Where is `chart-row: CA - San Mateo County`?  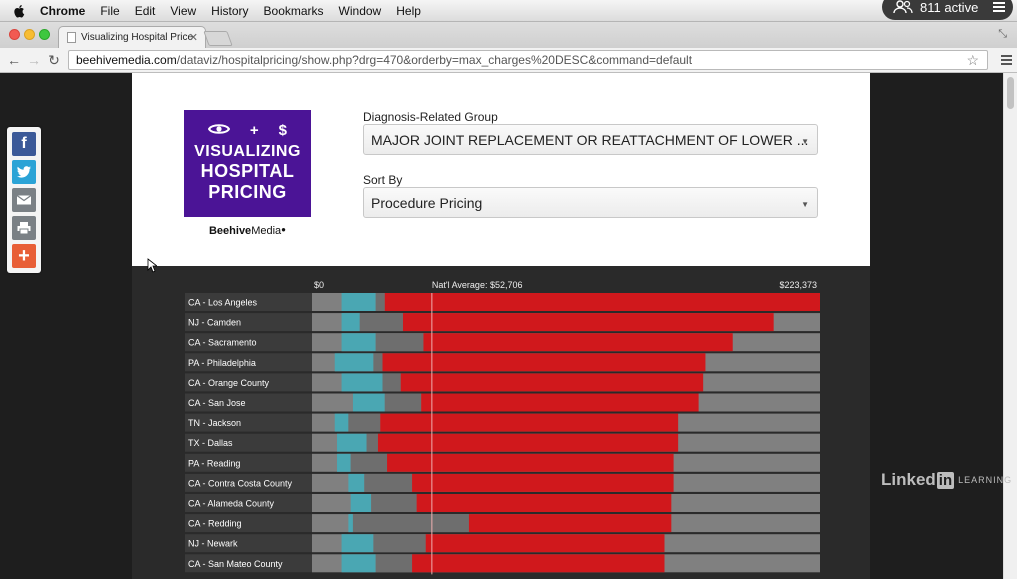
chart-row: CA - San Mateo County is located at coordinates (502, 563).